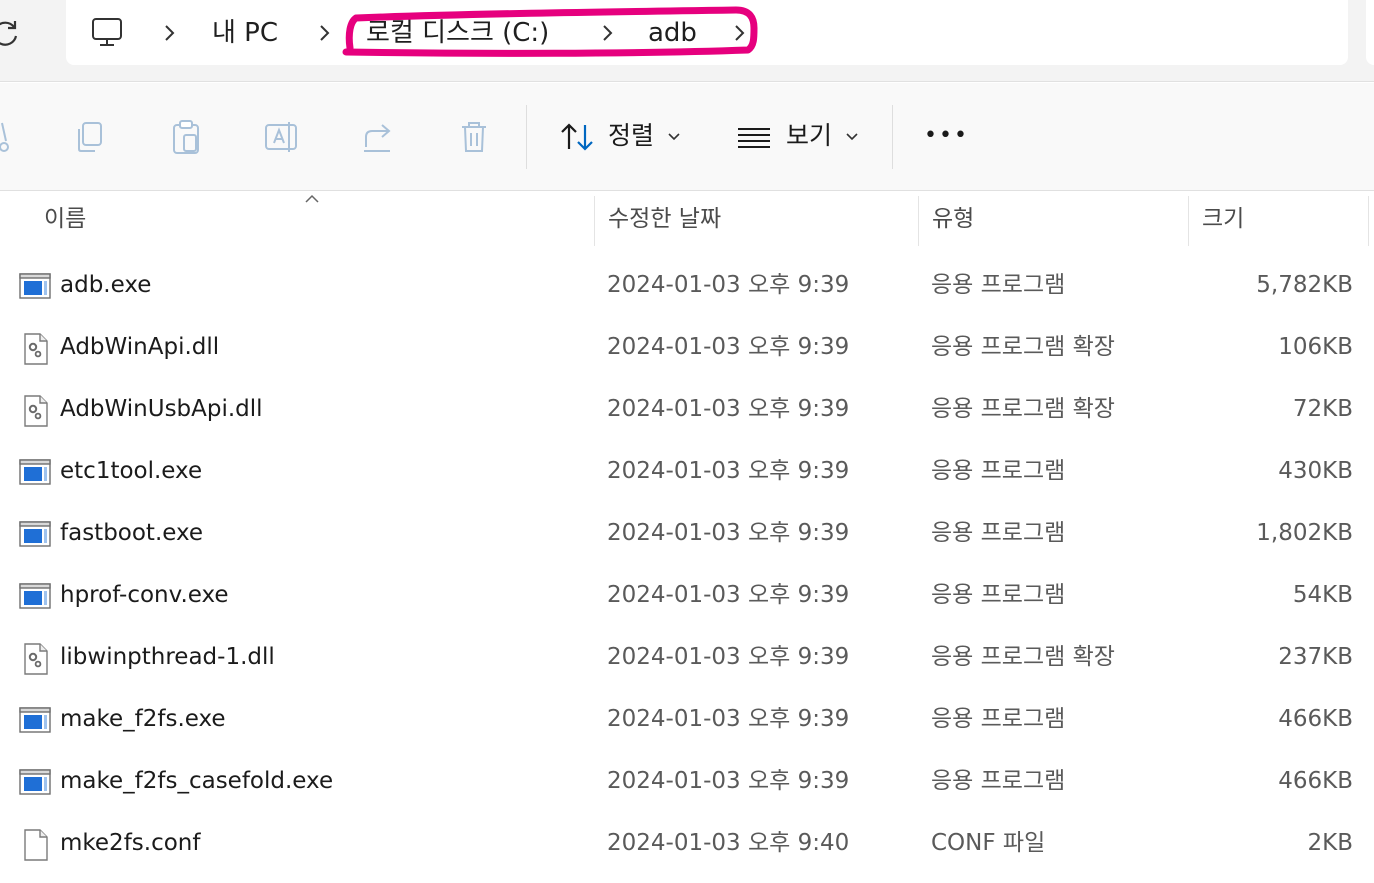 The image size is (1374, 883). Describe the element at coordinates (578, 137) in the screenshot. I see `sort-icon` at that location.